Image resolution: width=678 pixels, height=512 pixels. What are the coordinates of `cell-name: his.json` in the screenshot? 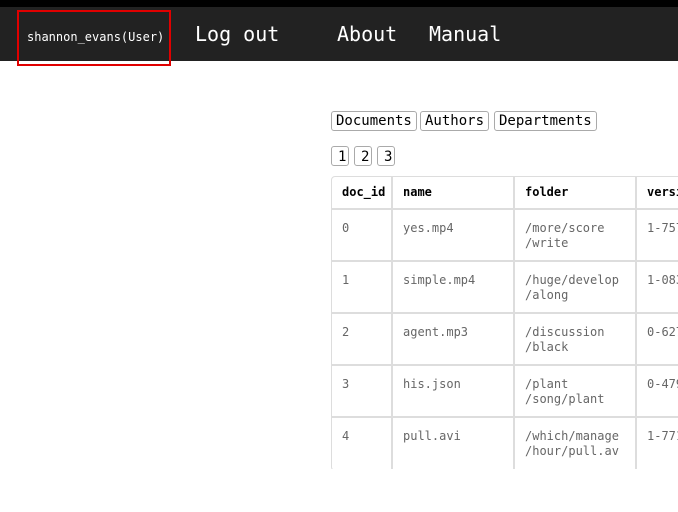 It's located at (454, 392).